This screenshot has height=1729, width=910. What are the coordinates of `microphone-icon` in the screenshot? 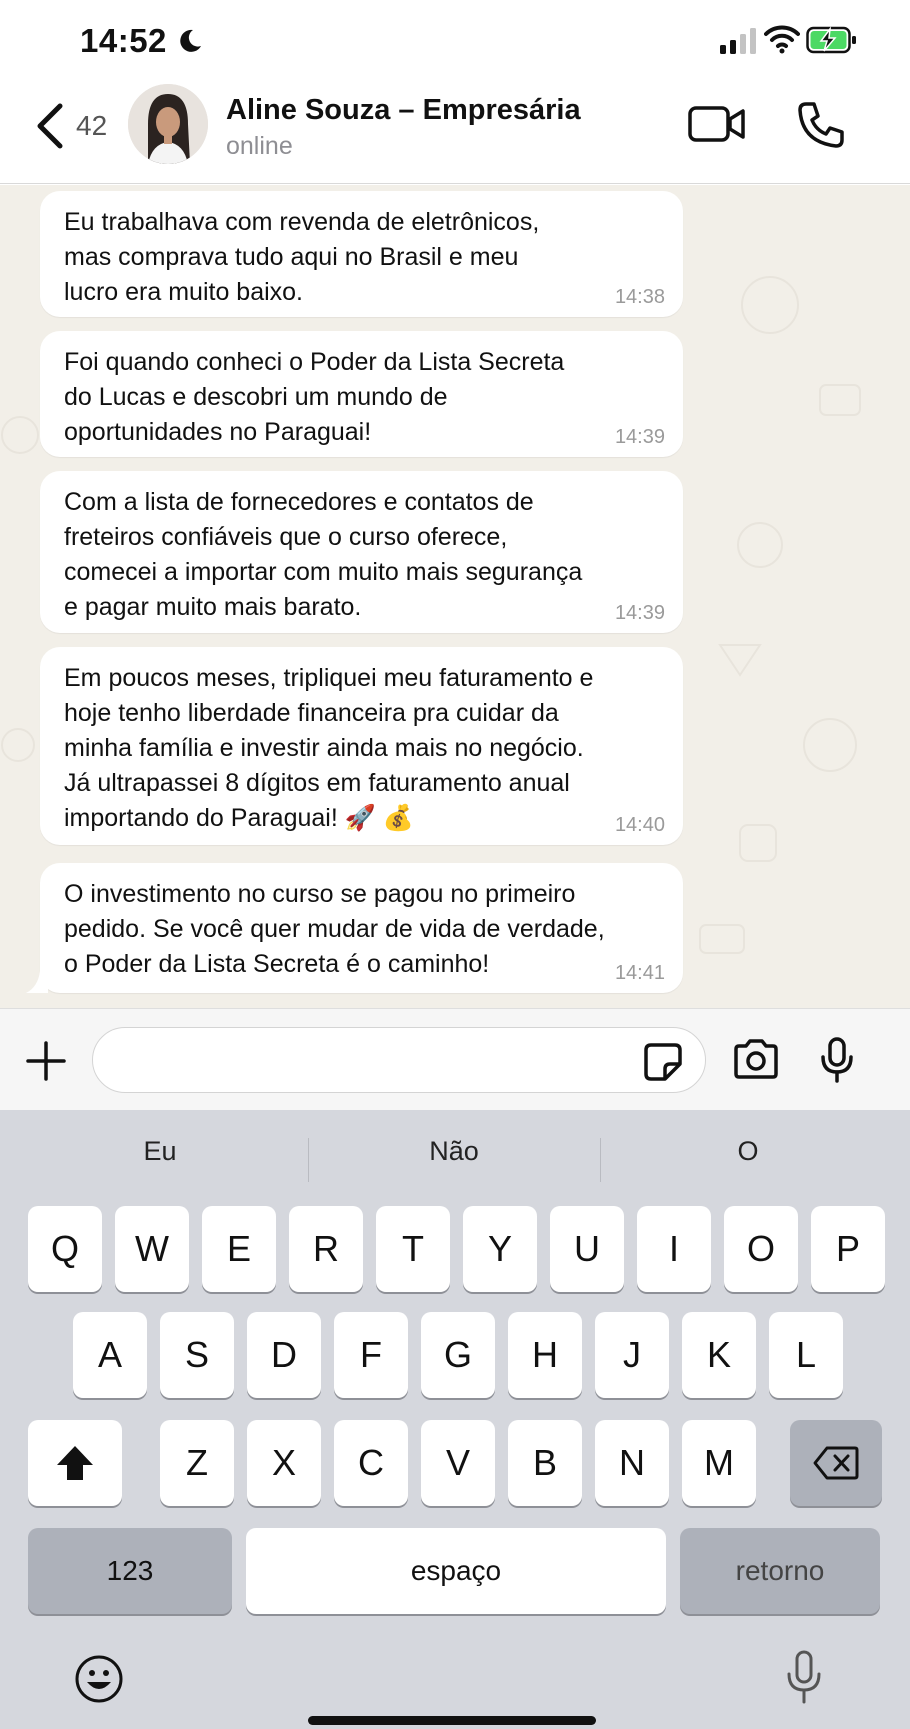 It's located at (837, 1060).